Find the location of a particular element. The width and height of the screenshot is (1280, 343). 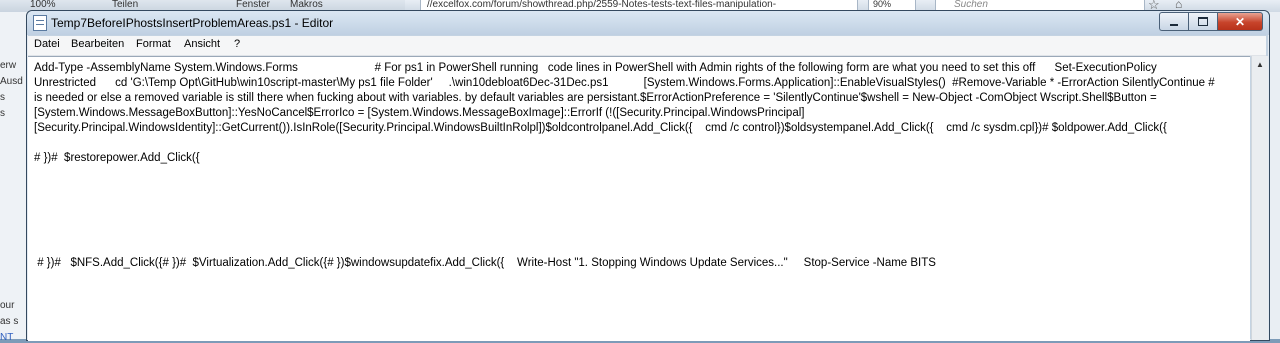

minimize-icon is located at coordinates (1174, 24).